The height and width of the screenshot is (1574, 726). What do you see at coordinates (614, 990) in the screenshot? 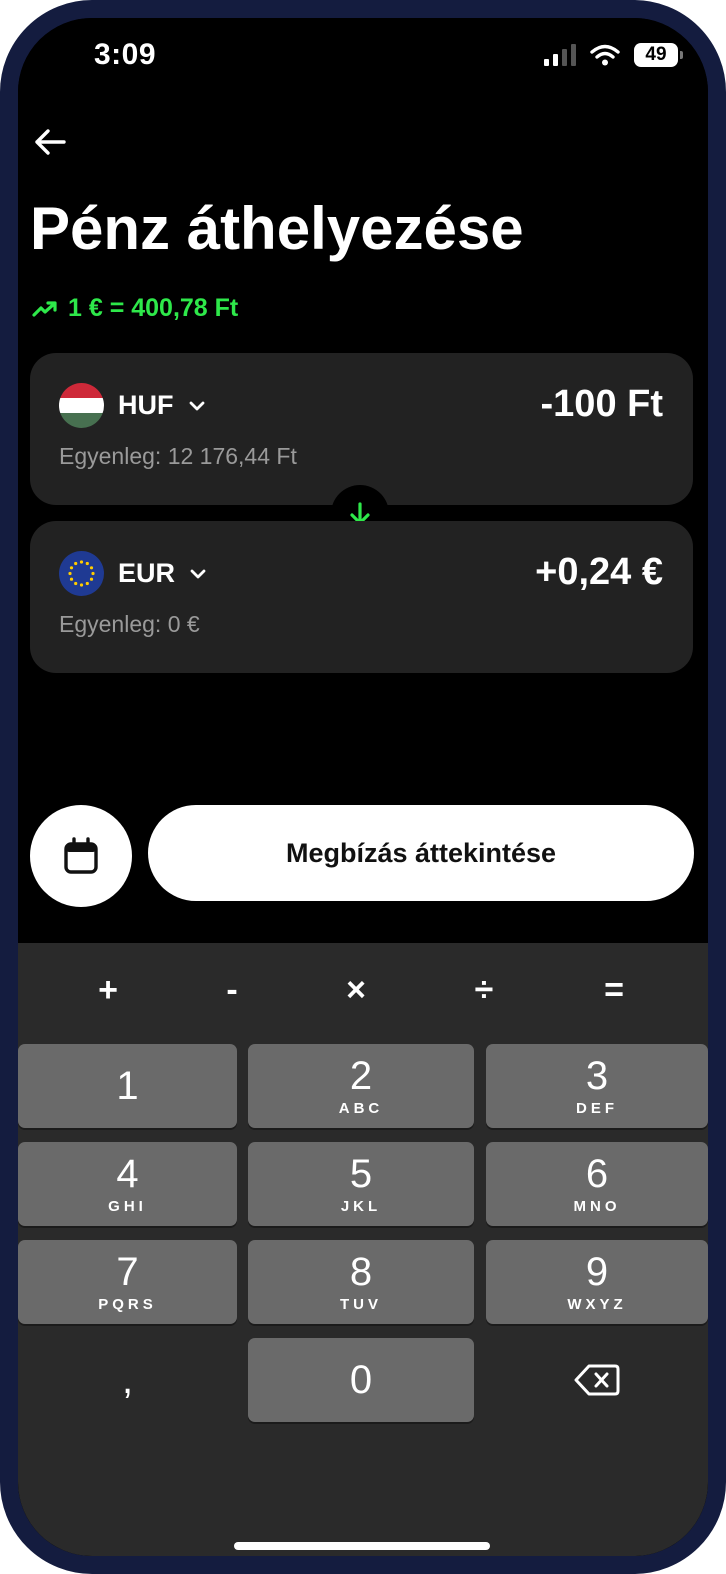
I see `equals-key: =` at bounding box center [614, 990].